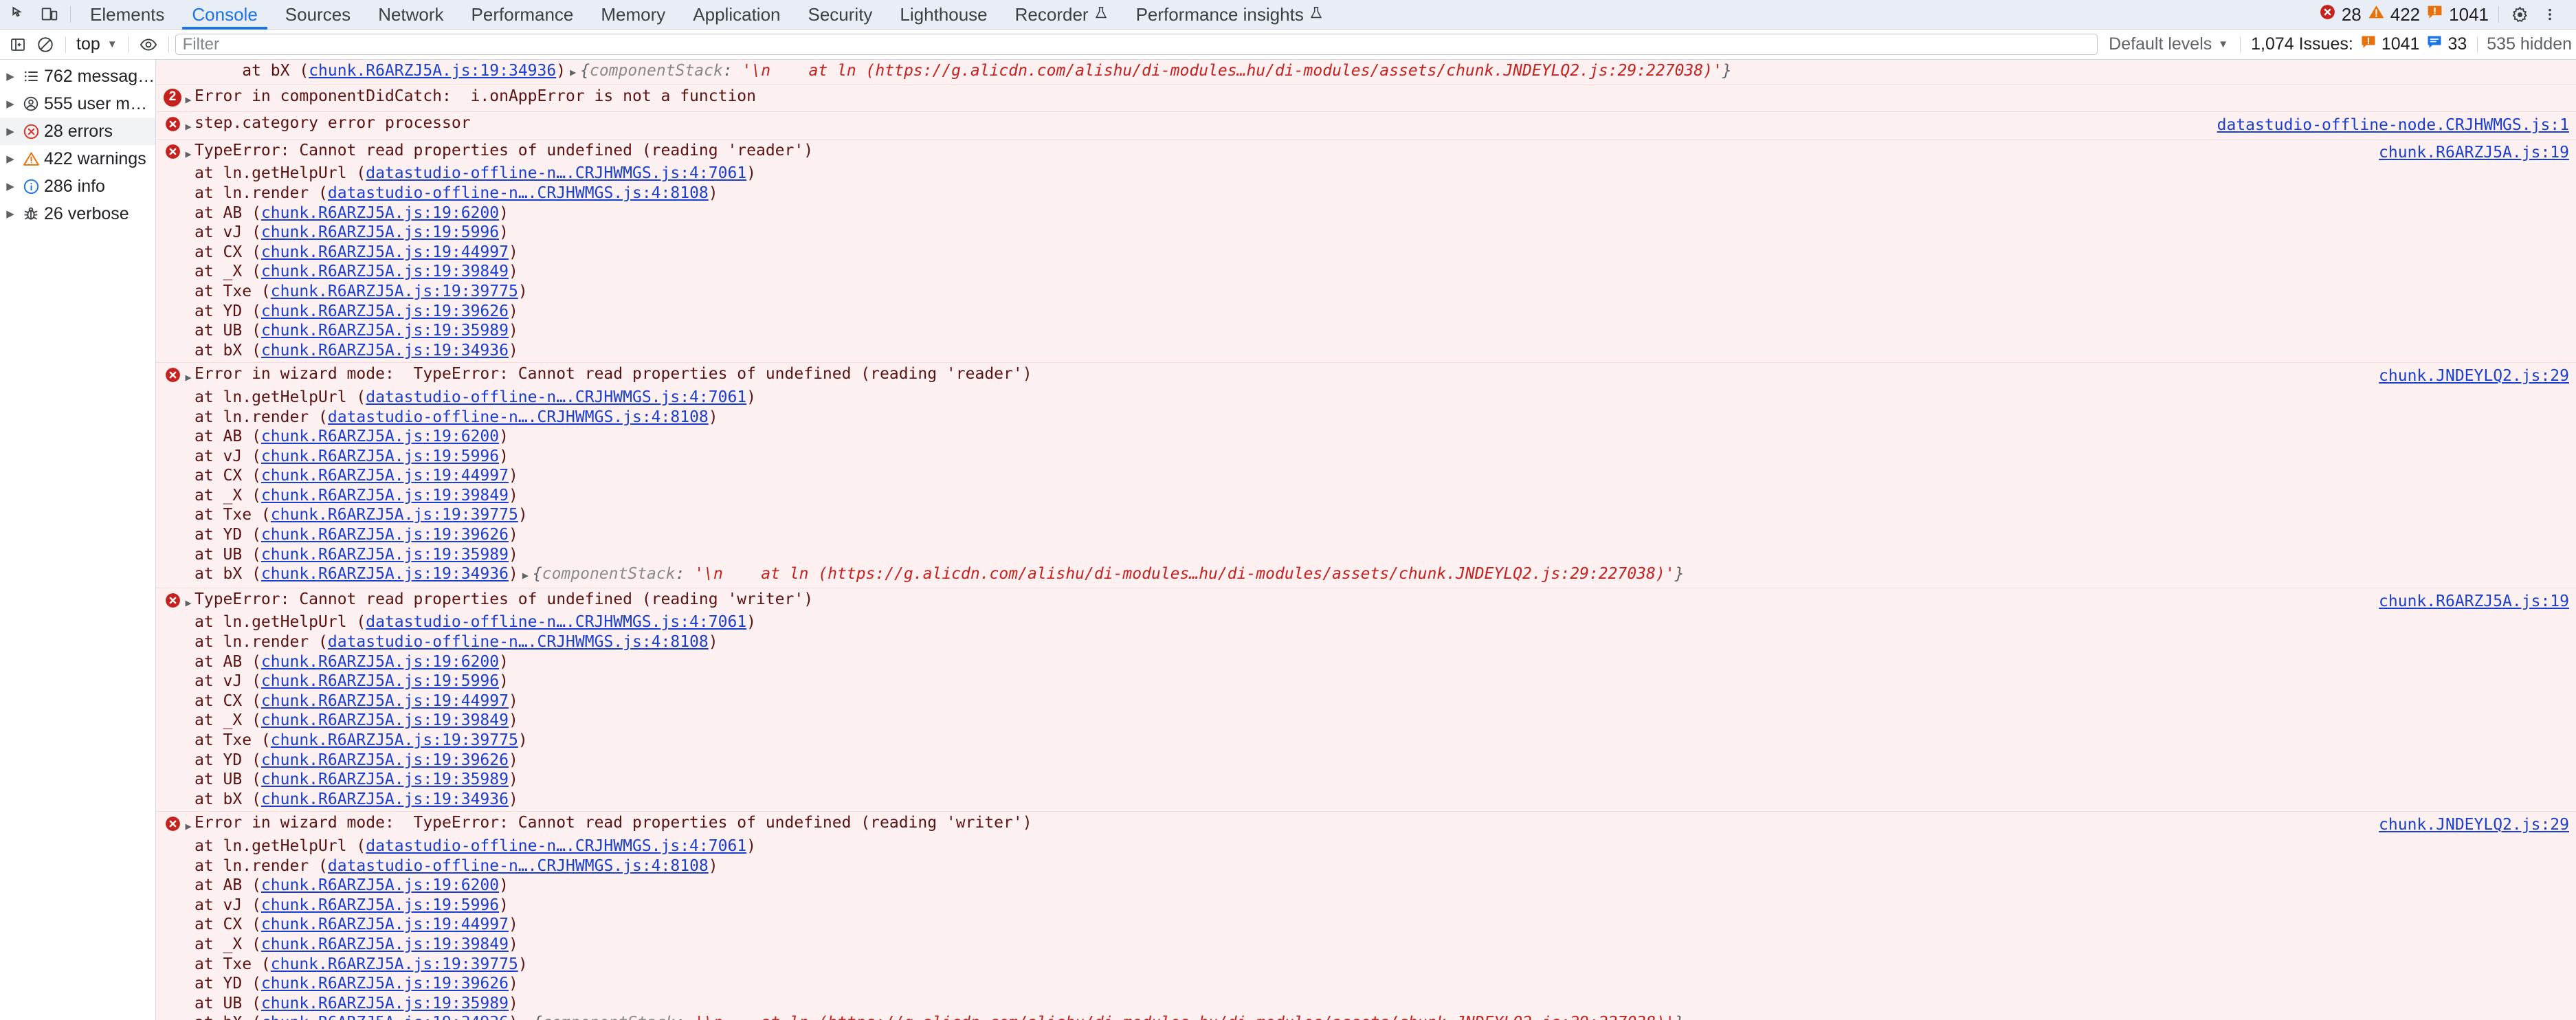 This screenshot has height=1020, width=2576. Describe the element at coordinates (317, 15) in the screenshot. I see `tab-sources: Sources` at that location.